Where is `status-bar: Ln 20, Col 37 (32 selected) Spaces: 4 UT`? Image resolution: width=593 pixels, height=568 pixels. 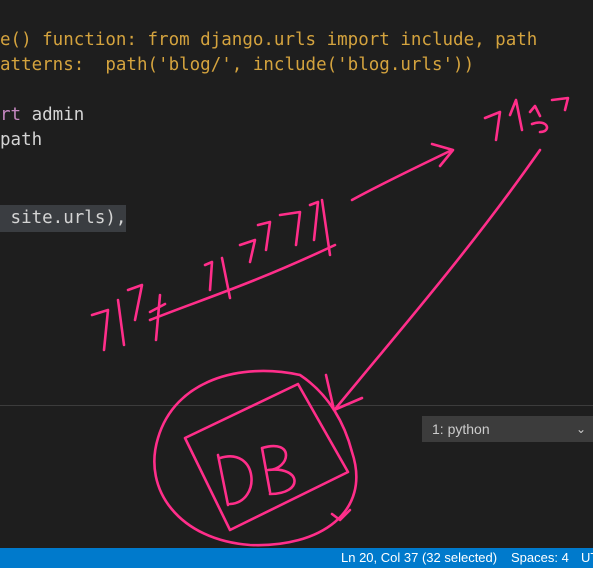
status-bar: Ln 20, Col 37 (32 selected) Spaces: 4 UT is located at coordinates (296, 558).